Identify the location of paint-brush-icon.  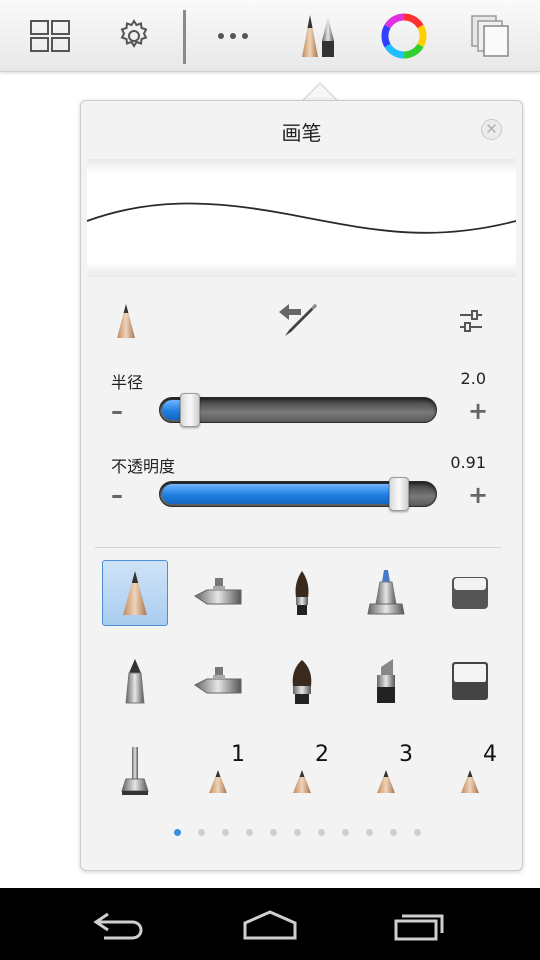
(302, 593).